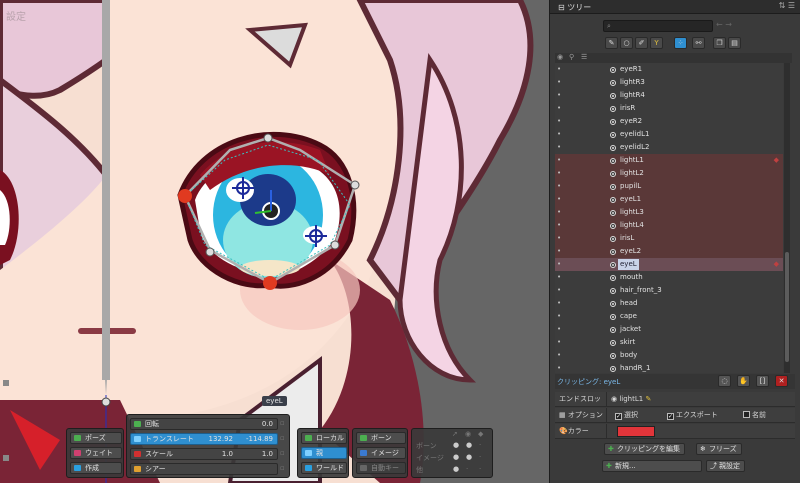 The width and height of the screenshot is (800, 483). What do you see at coordinates (611, 43) in the screenshot?
I see `filter-brush-button: ✎` at bounding box center [611, 43].